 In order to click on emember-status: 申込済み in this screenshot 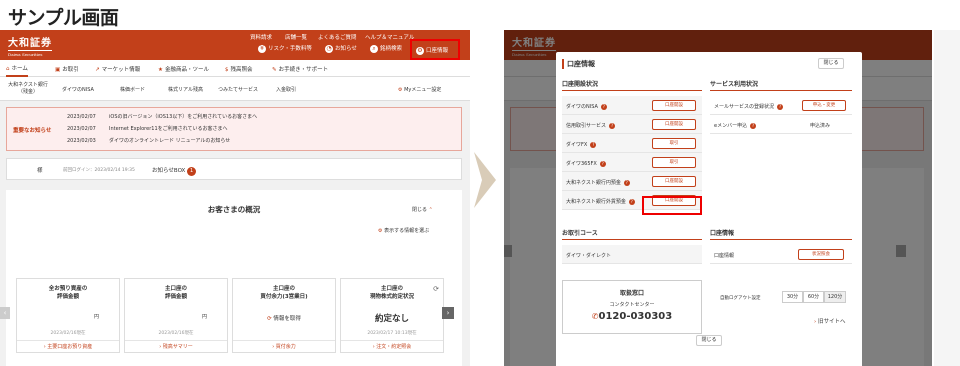, I will do `click(820, 126)`.